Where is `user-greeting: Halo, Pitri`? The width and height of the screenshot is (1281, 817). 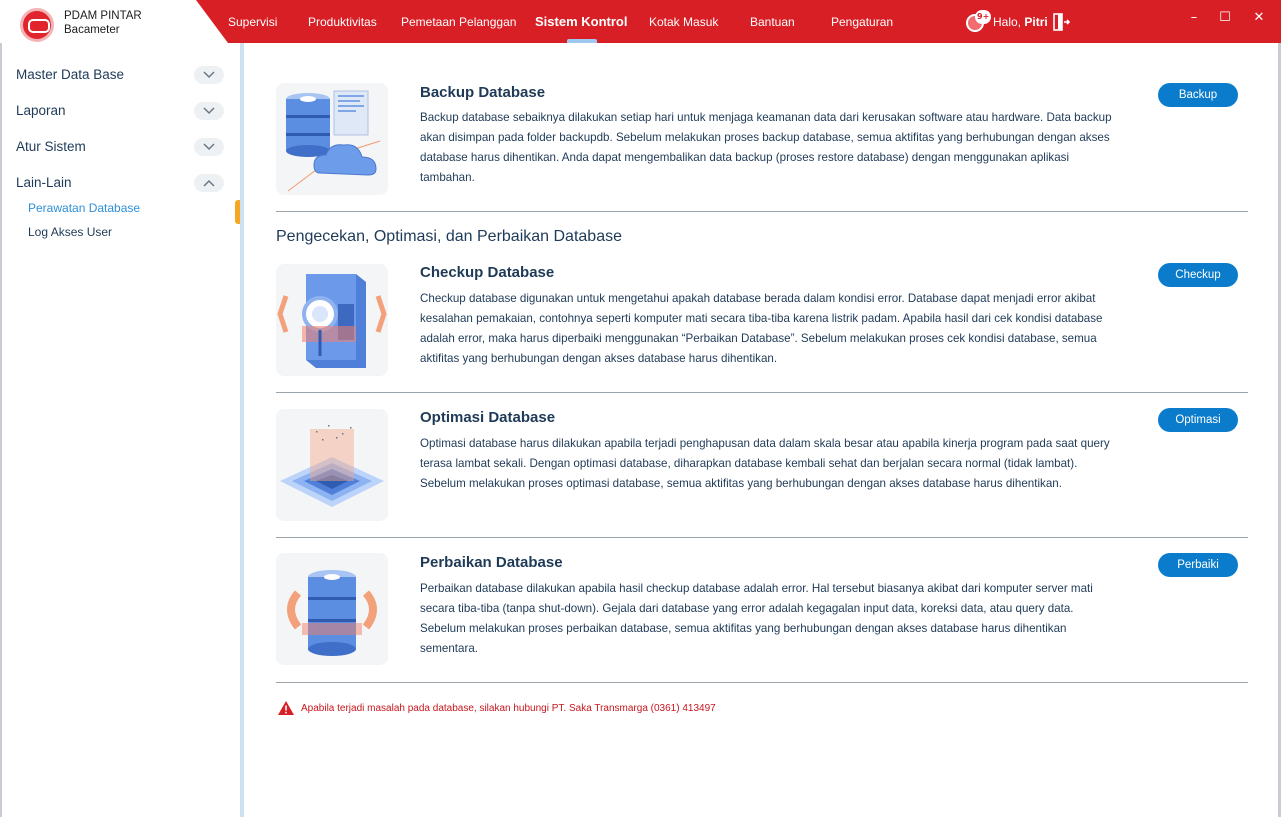
user-greeting: Halo, Pitri is located at coordinates (1020, 22).